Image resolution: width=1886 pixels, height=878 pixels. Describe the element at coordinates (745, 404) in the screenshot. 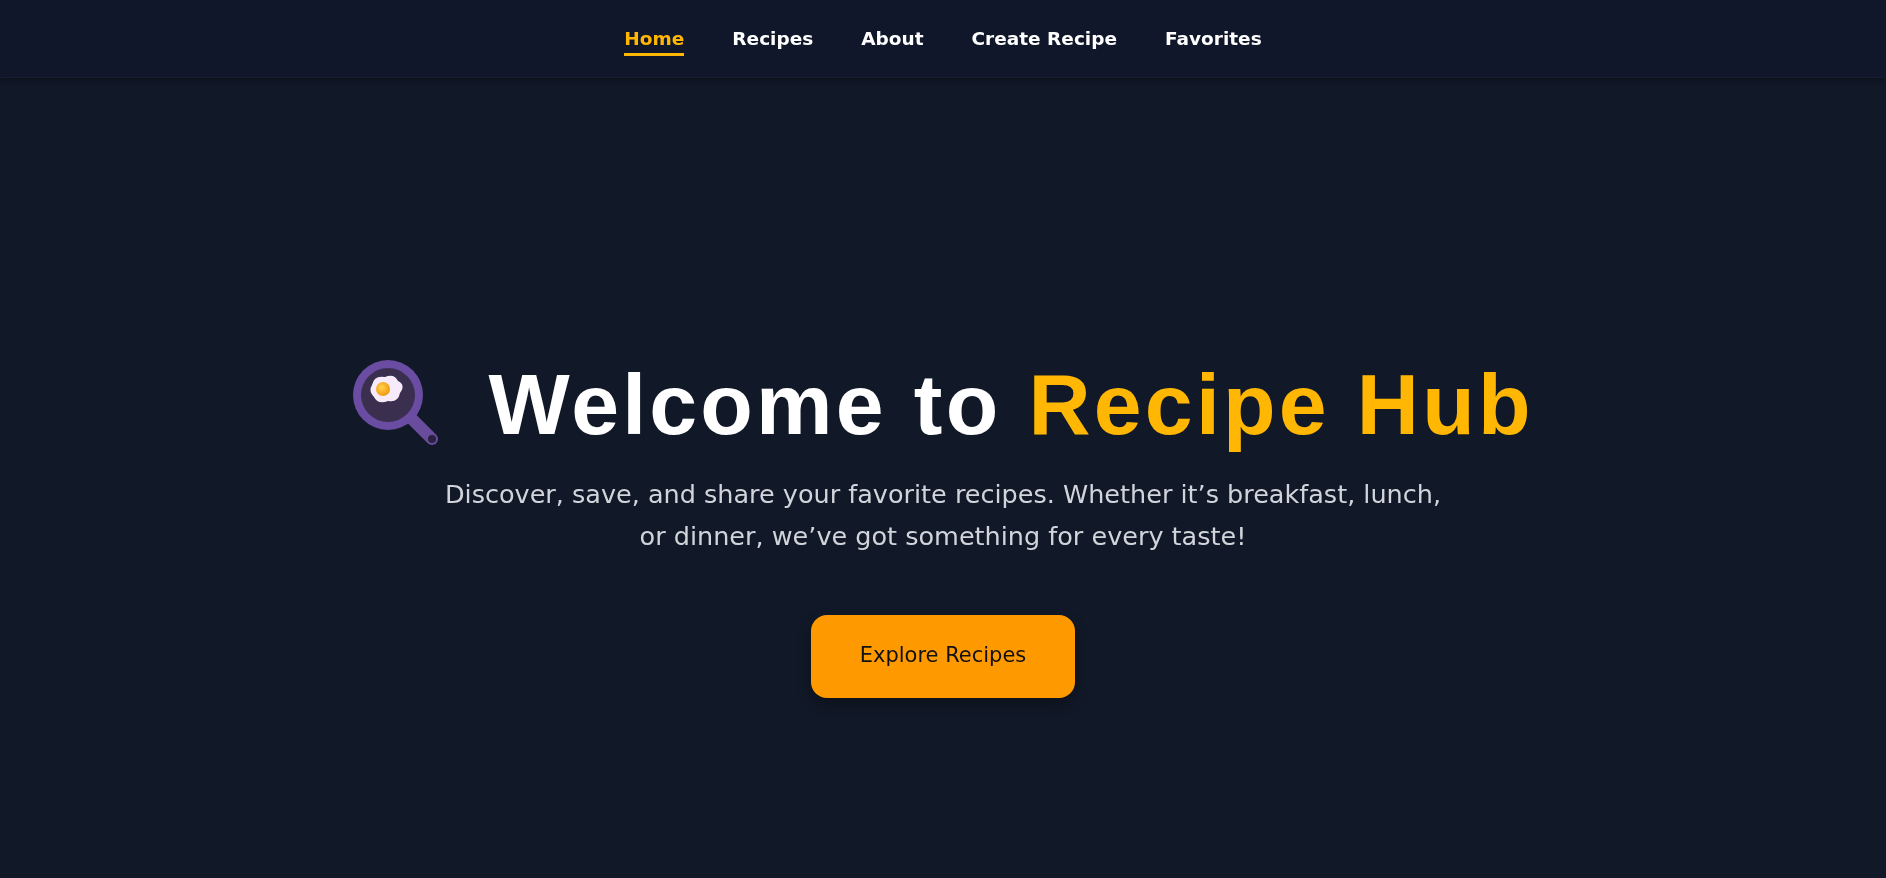

I see `heading-text: Welcome to` at that location.